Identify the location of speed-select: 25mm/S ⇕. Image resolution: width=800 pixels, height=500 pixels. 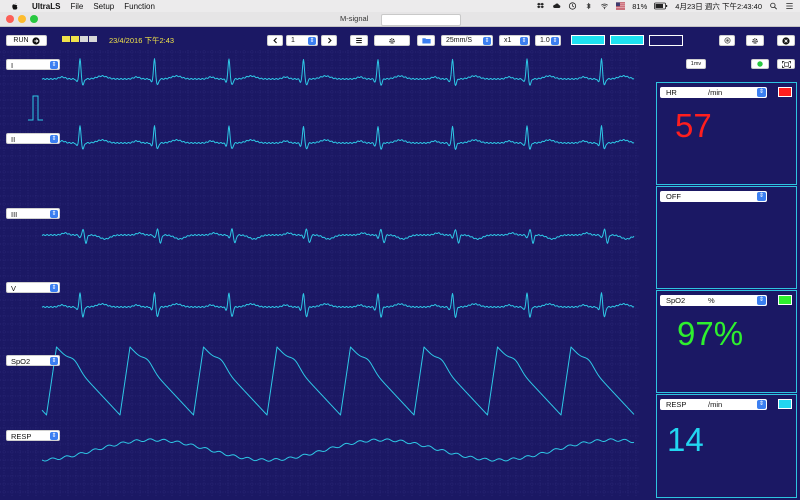
(467, 40).